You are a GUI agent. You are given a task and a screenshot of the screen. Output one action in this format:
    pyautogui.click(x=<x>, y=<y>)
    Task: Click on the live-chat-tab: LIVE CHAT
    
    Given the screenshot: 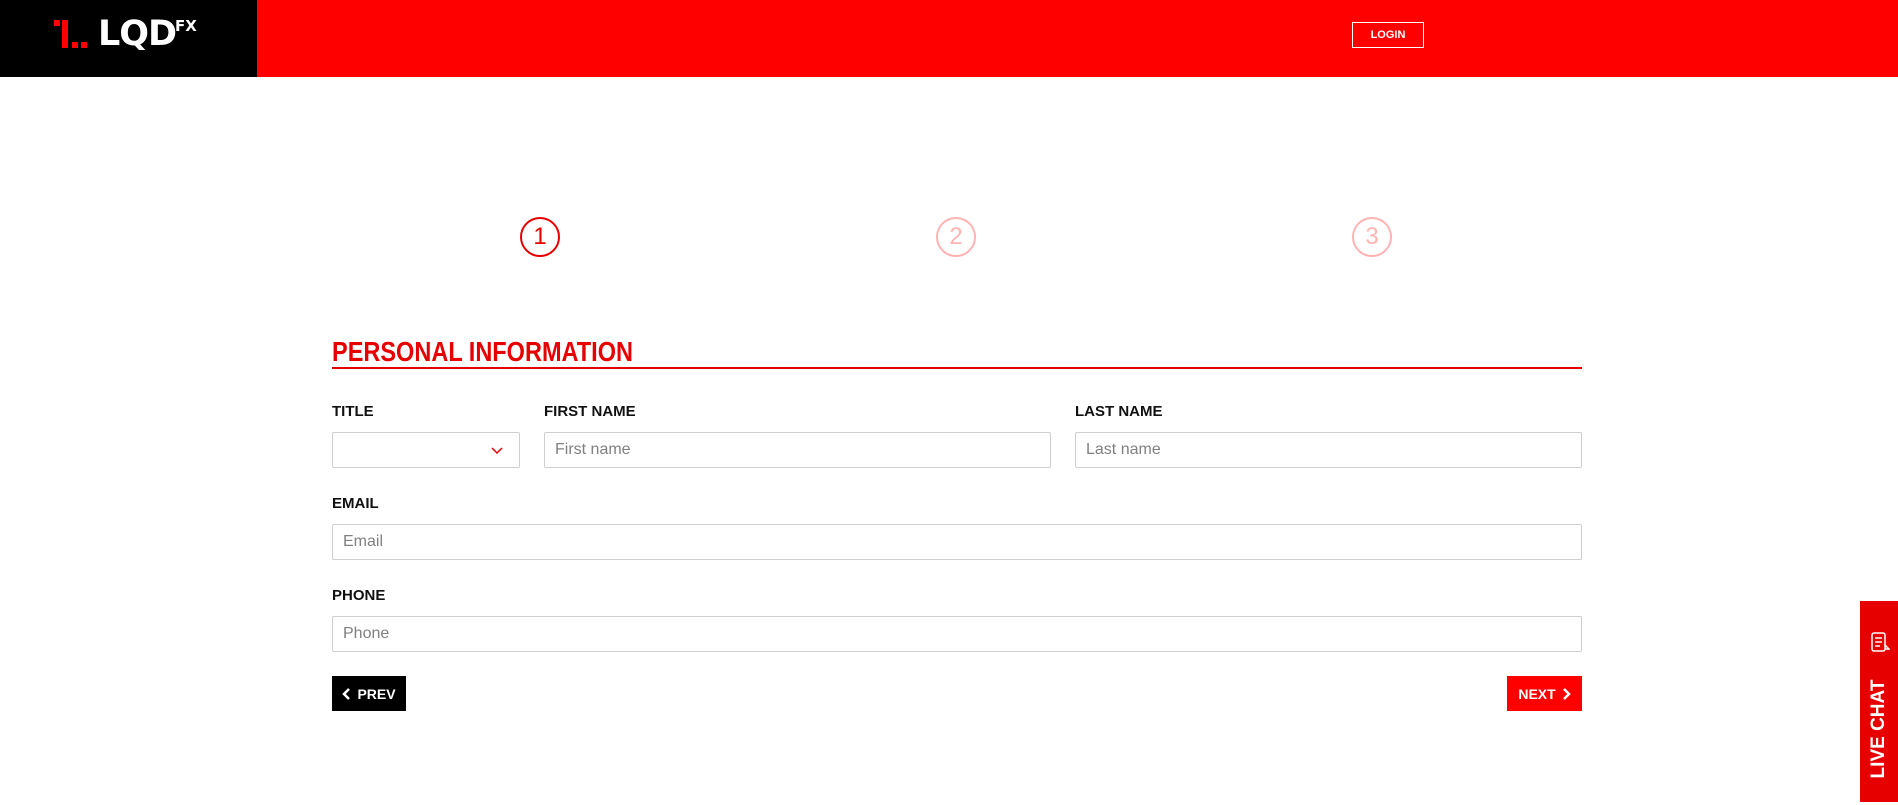 What is the action you would take?
    pyautogui.click(x=1879, y=701)
    